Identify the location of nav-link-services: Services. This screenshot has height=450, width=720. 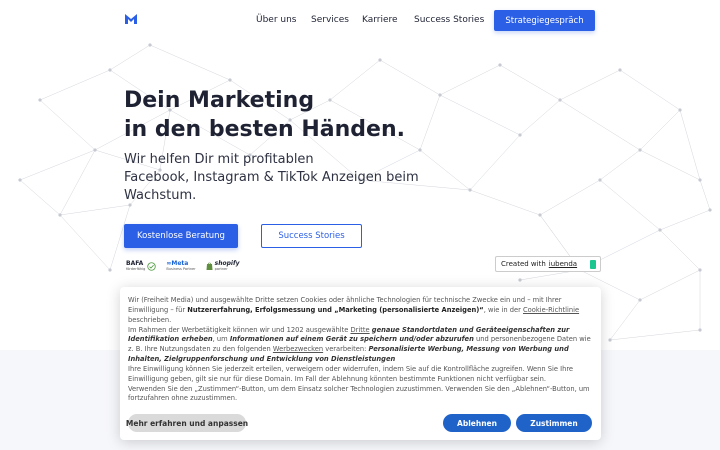
(330, 20).